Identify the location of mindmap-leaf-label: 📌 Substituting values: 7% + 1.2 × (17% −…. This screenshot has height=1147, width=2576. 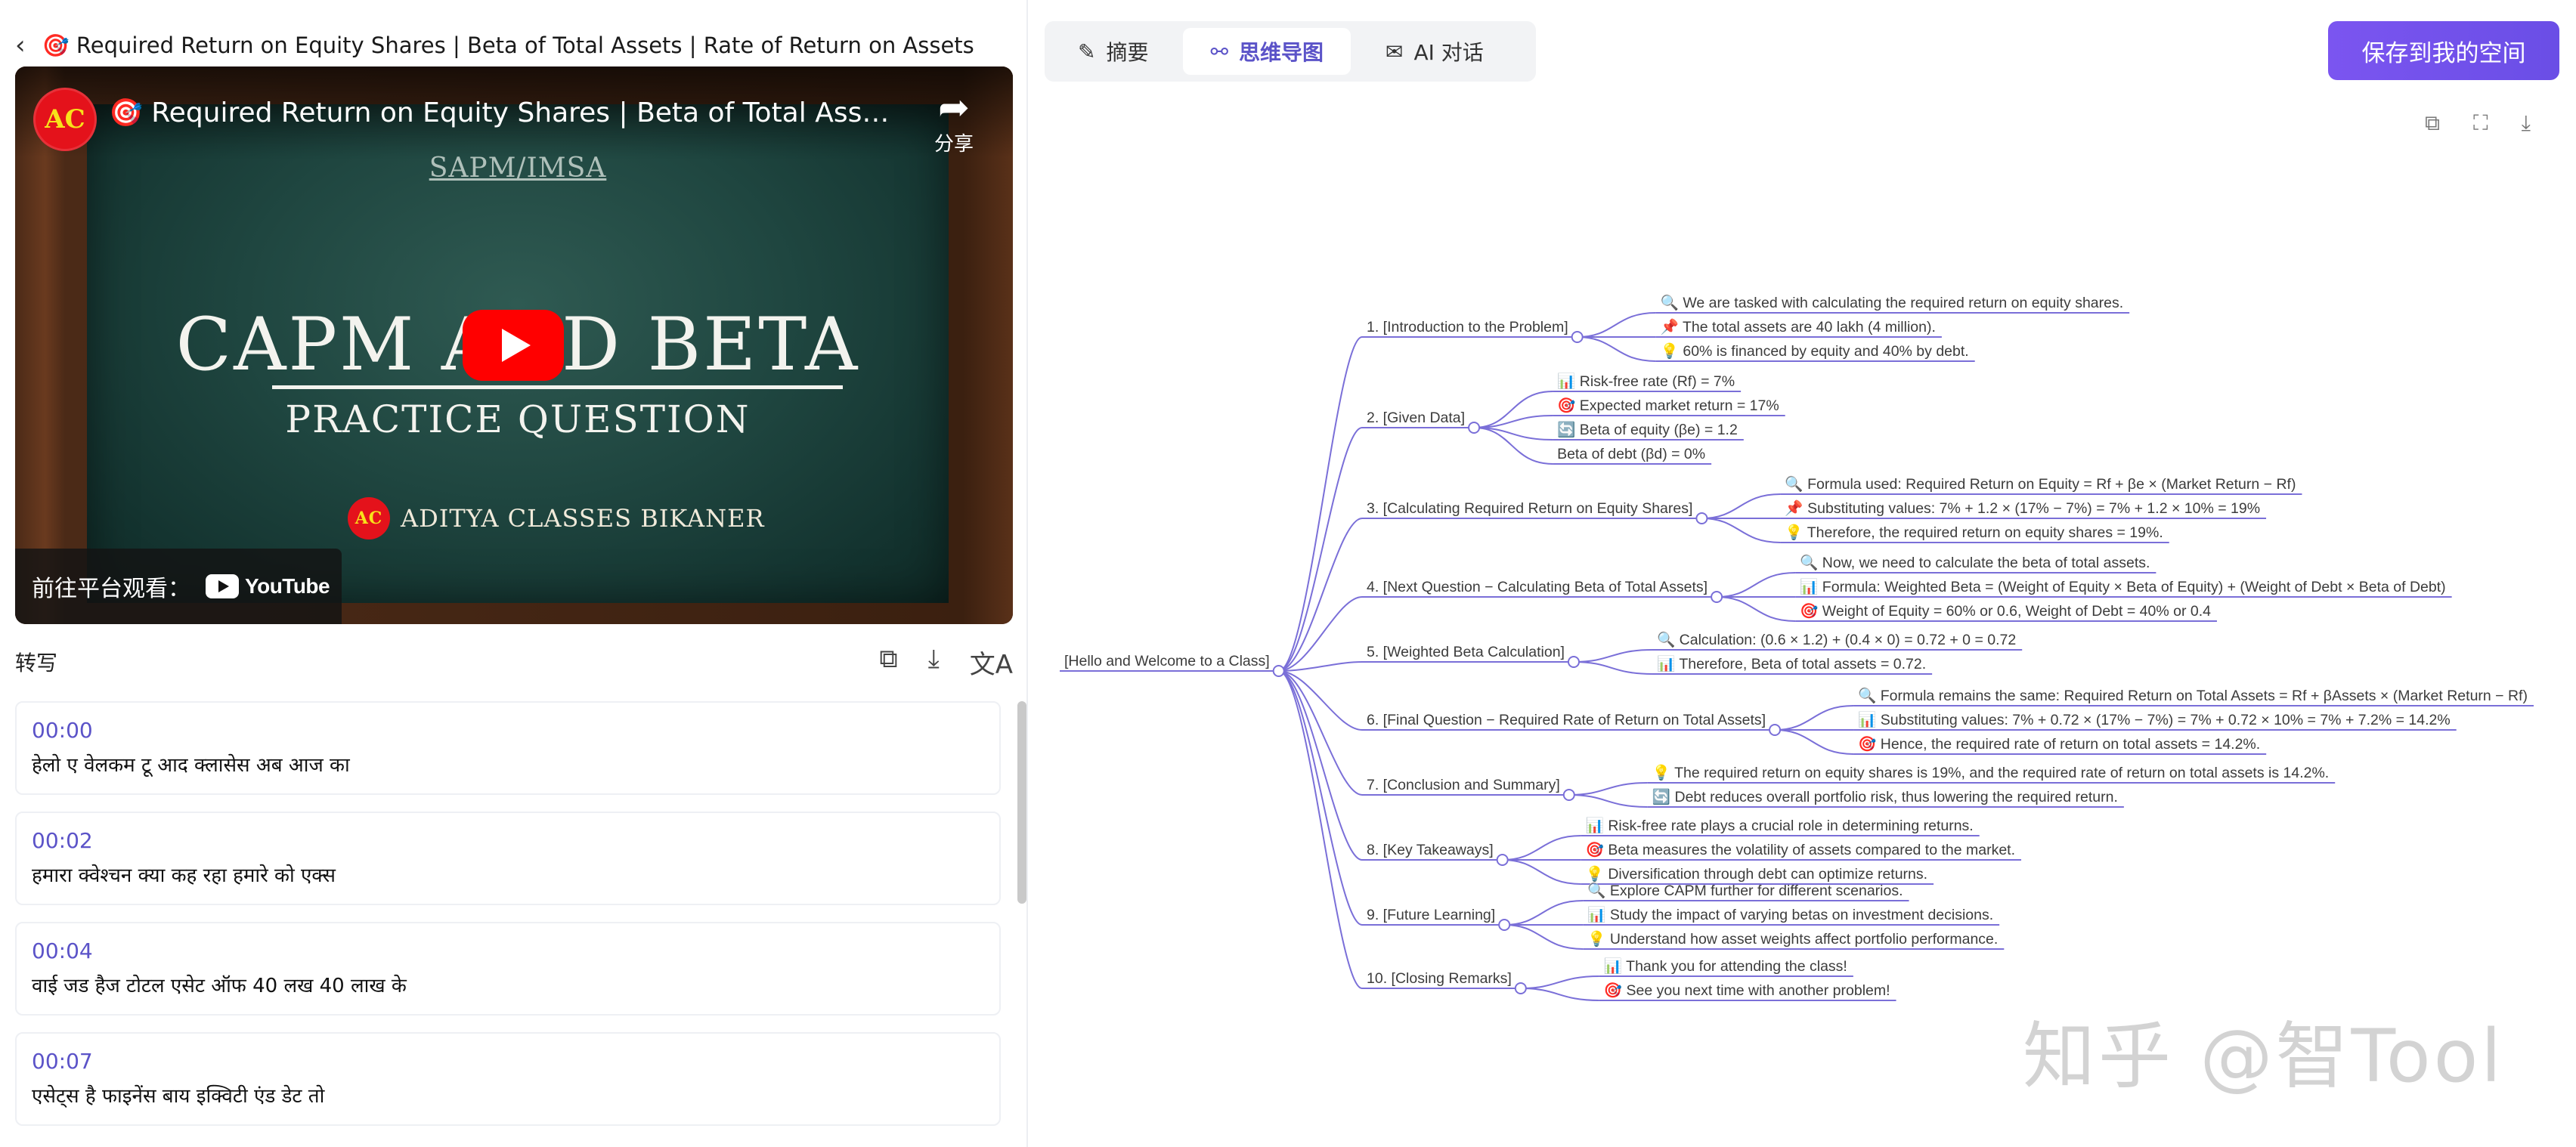
(2023, 508).